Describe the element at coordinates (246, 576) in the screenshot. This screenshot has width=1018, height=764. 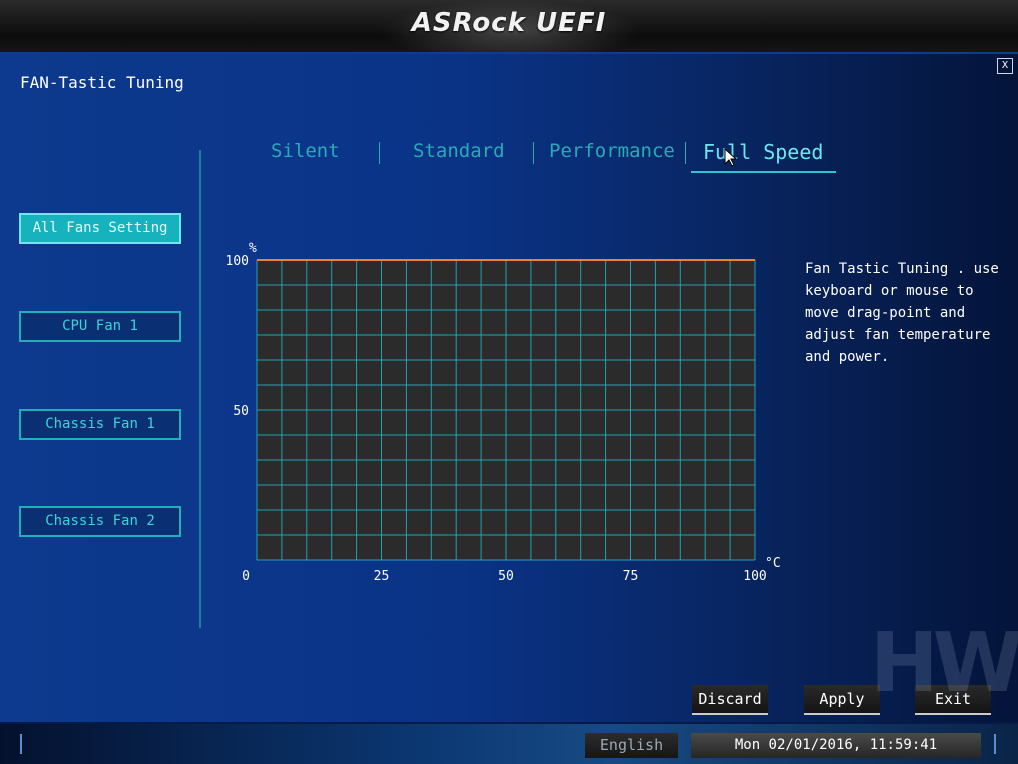
I see `x-tick-label: 0` at that location.